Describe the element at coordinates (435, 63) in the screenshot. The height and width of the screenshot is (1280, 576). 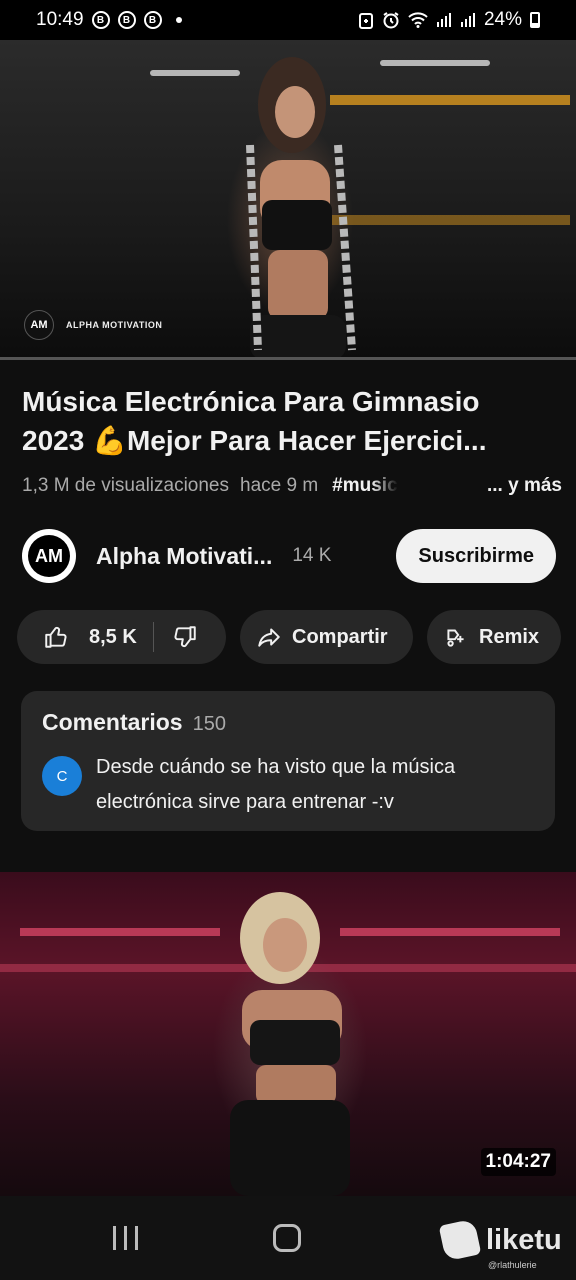
I see `ceiling-light` at that location.